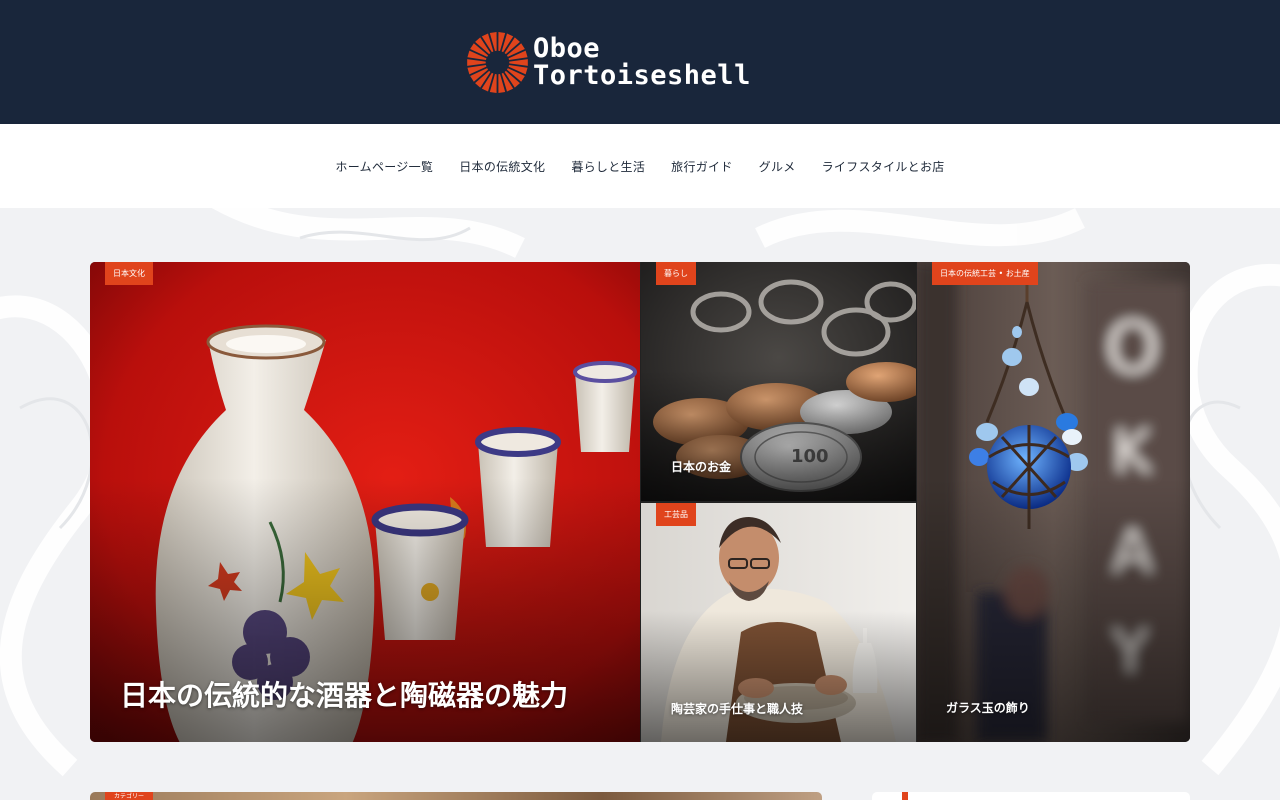  What do you see at coordinates (129, 273) in the screenshot?
I see `category-badge: 日本文化` at bounding box center [129, 273].